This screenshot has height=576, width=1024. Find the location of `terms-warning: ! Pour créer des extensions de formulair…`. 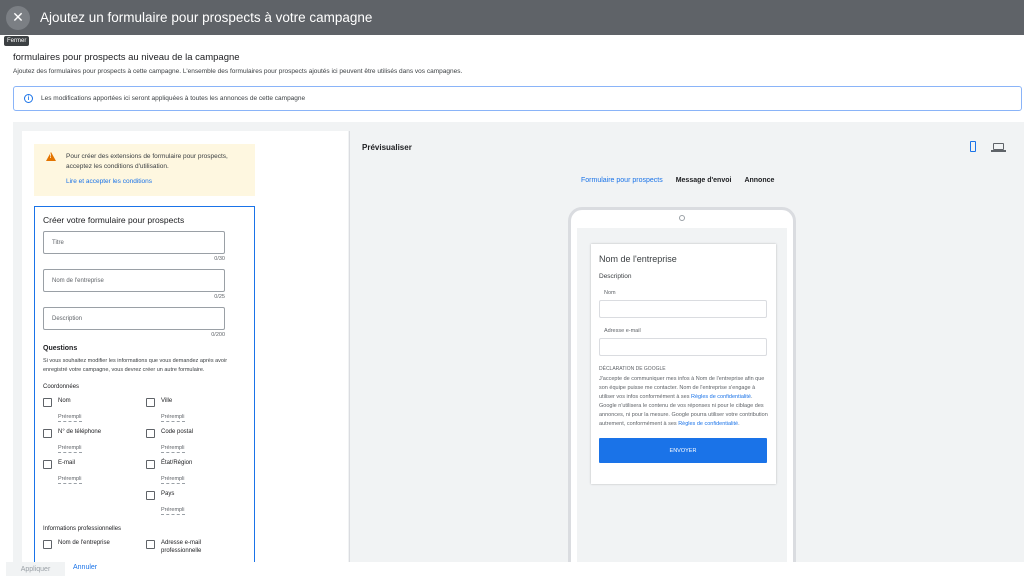

terms-warning: ! Pour créer des extensions de formulair… is located at coordinates (144, 170).